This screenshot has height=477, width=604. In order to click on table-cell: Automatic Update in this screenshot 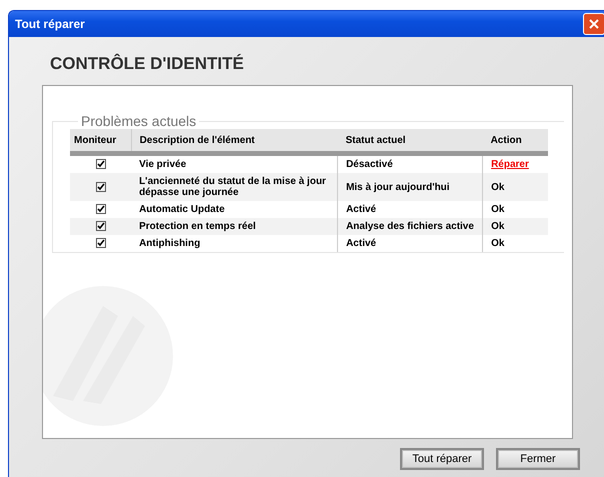, I will do `click(182, 209)`.